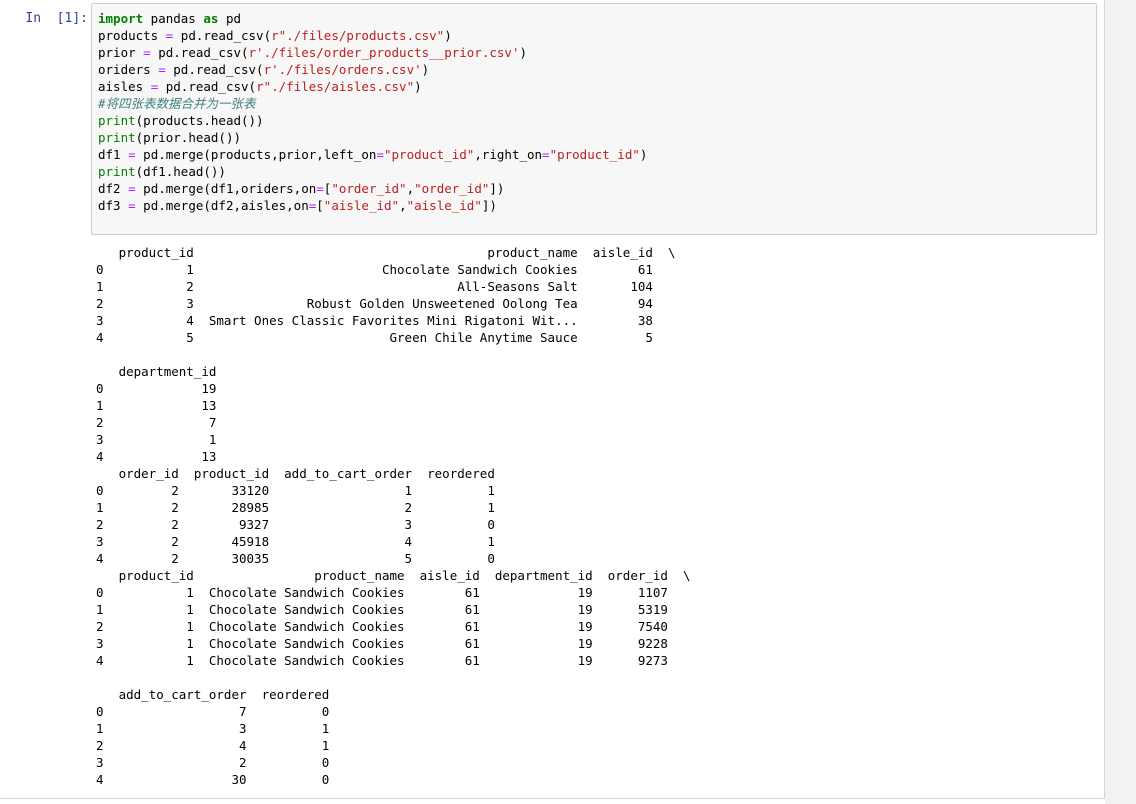 This screenshot has height=804, width=1136. What do you see at coordinates (213, 779) in the screenshot?
I see `output-line: 4 30 0` at bounding box center [213, 779].